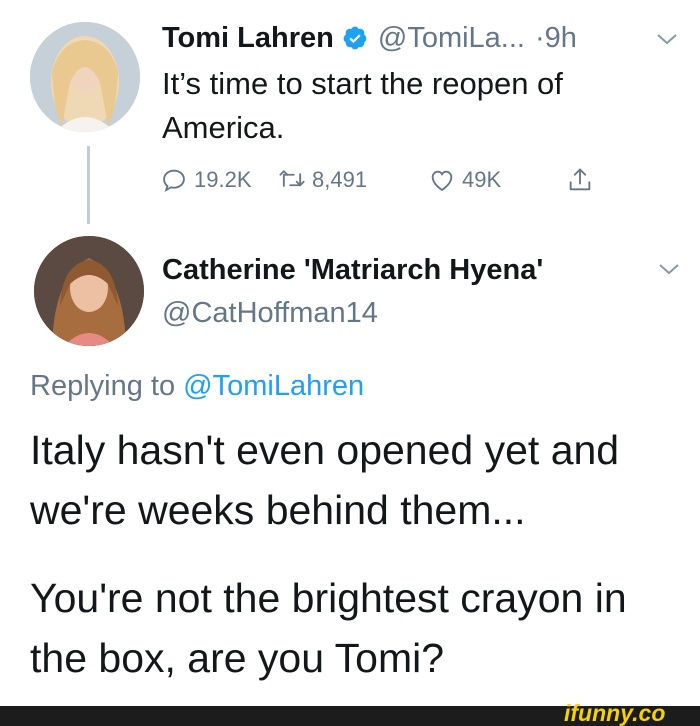 Image resolution: width=700 pixels, height=726 pixels. I want to click on share-icon, so click(580, 179).